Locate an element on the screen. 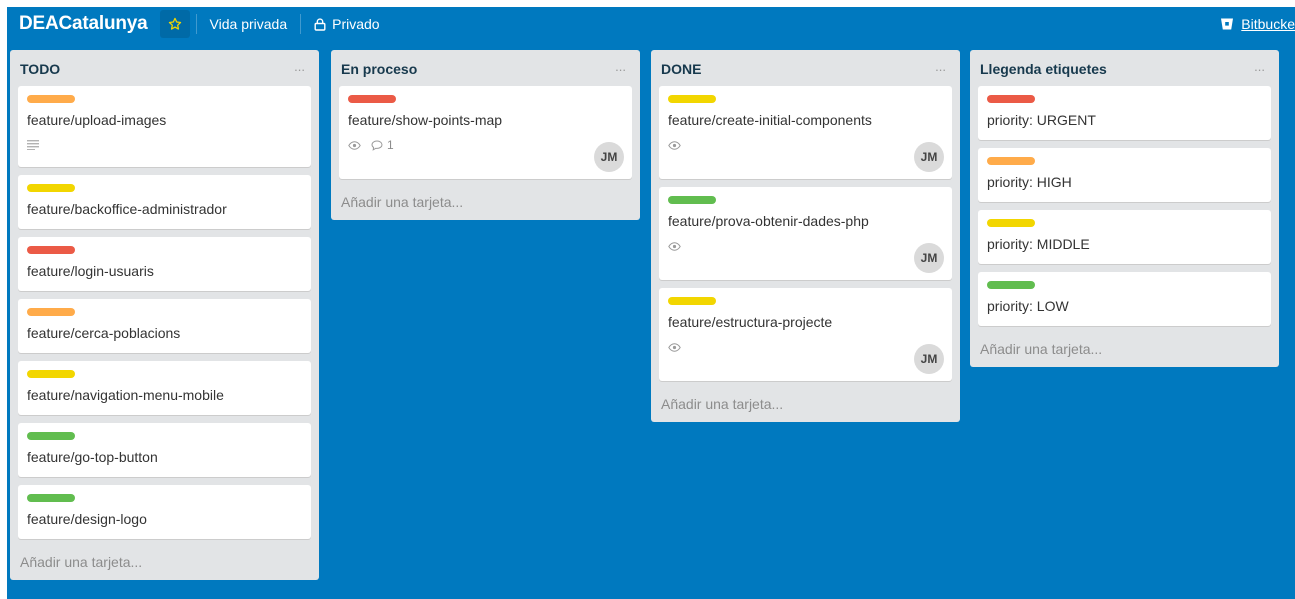 This screenshot has height=599, width=1295. card: feature/upload-images is located at coordinates (164, 126).